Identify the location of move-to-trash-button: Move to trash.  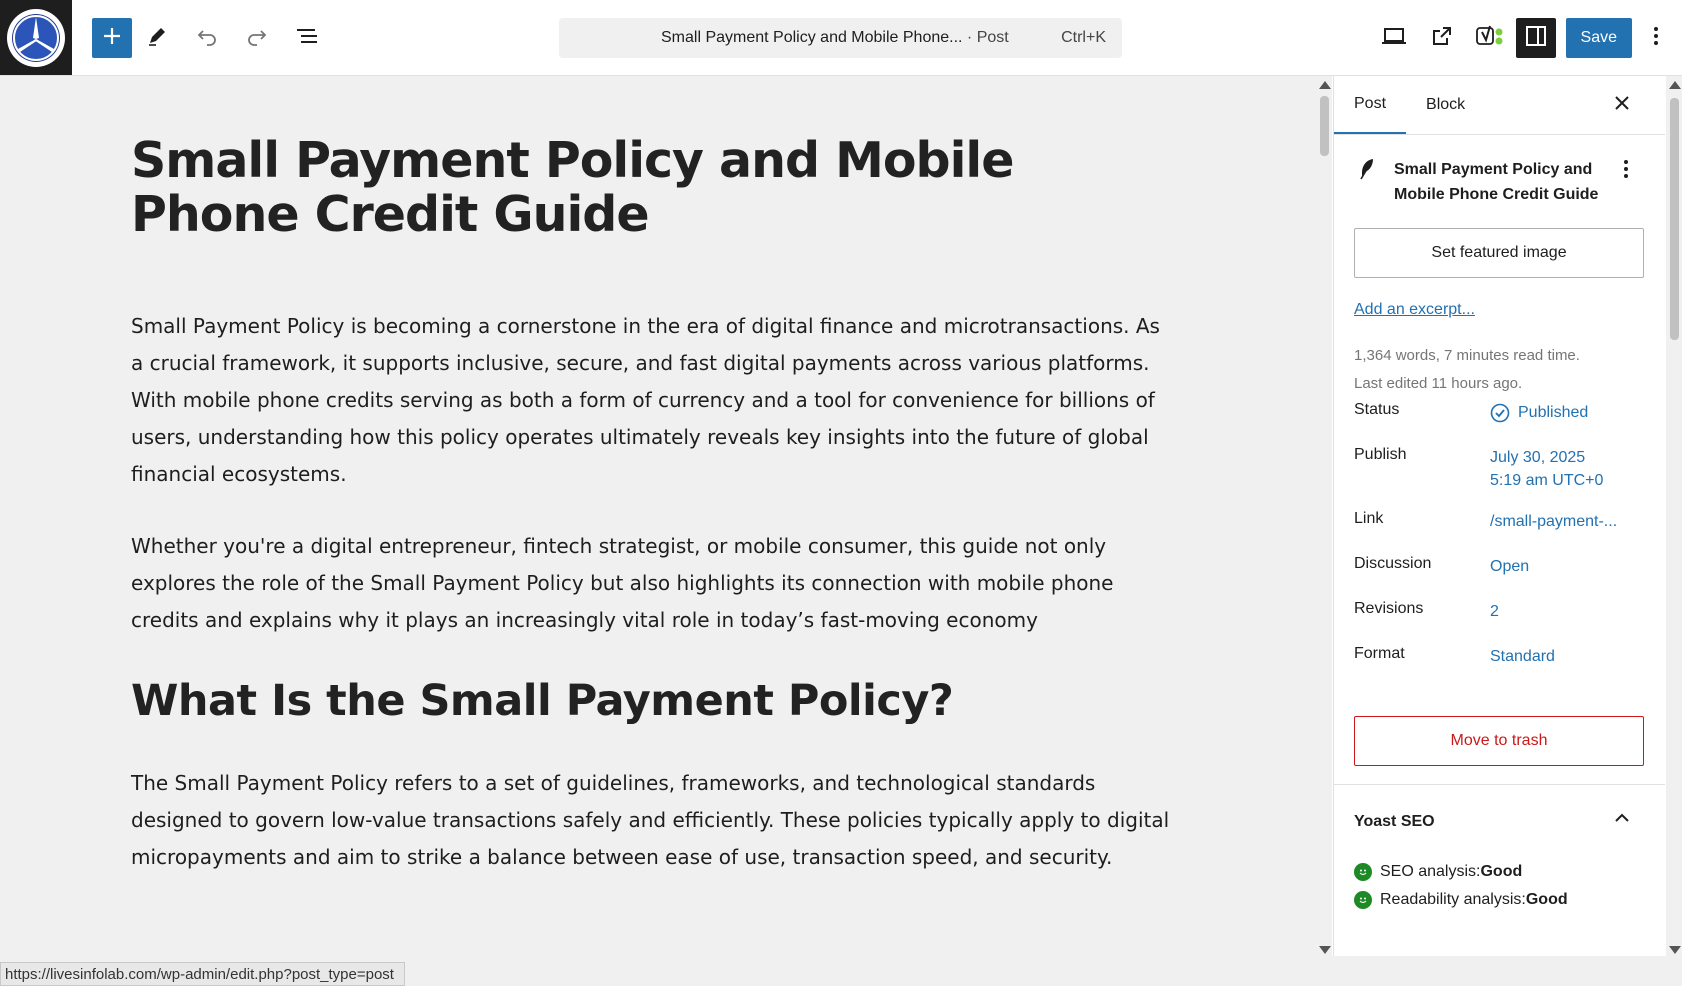
(1499, 741).